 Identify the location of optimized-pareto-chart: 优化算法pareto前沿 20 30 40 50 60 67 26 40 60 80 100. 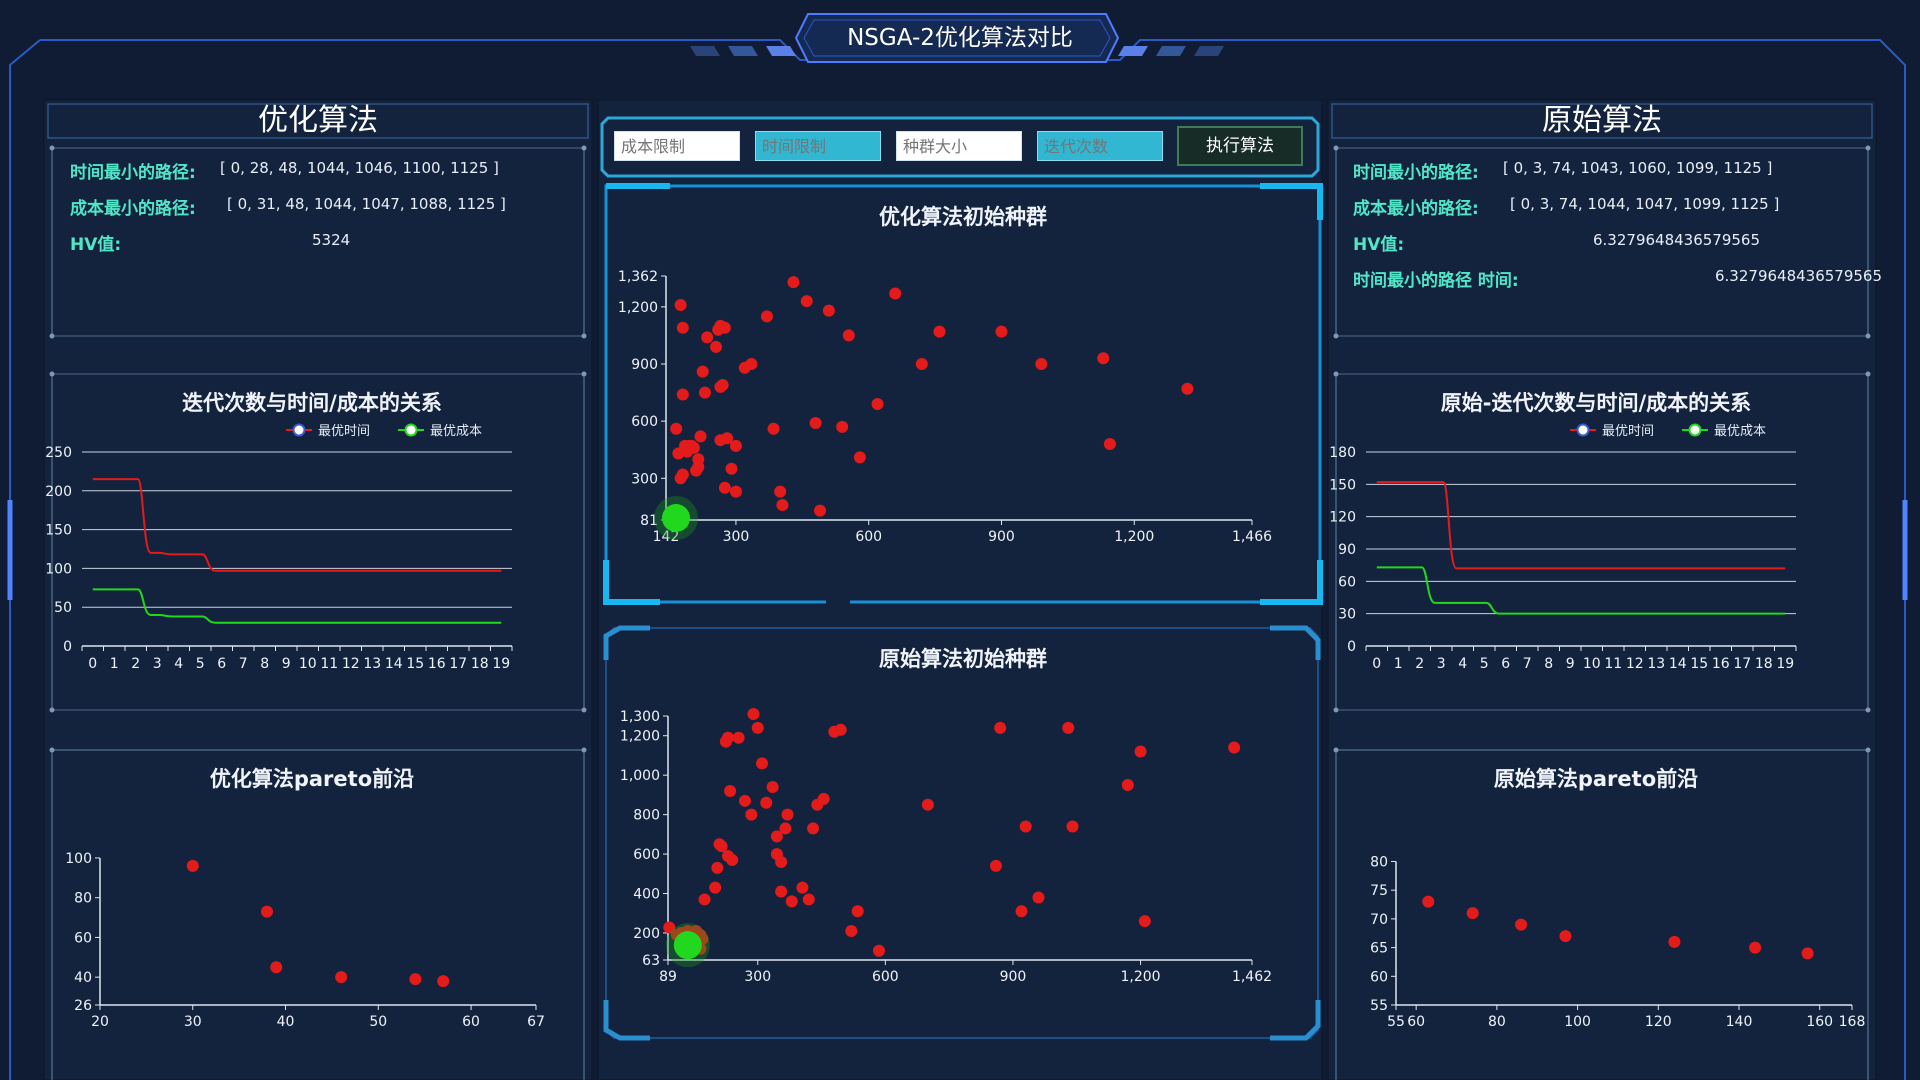
(305, 898).